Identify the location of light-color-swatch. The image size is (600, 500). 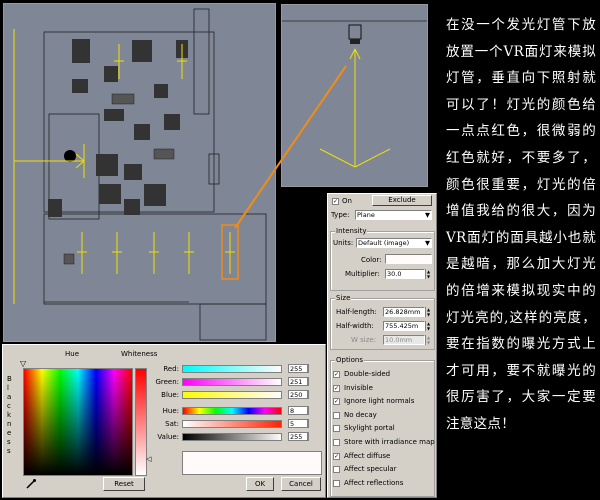
(408, 259).